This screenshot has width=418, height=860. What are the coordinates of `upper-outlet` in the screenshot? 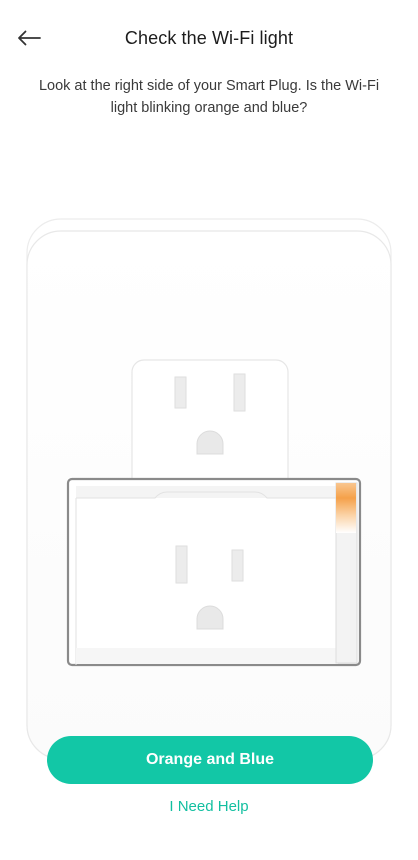 It's located at (210, 427).